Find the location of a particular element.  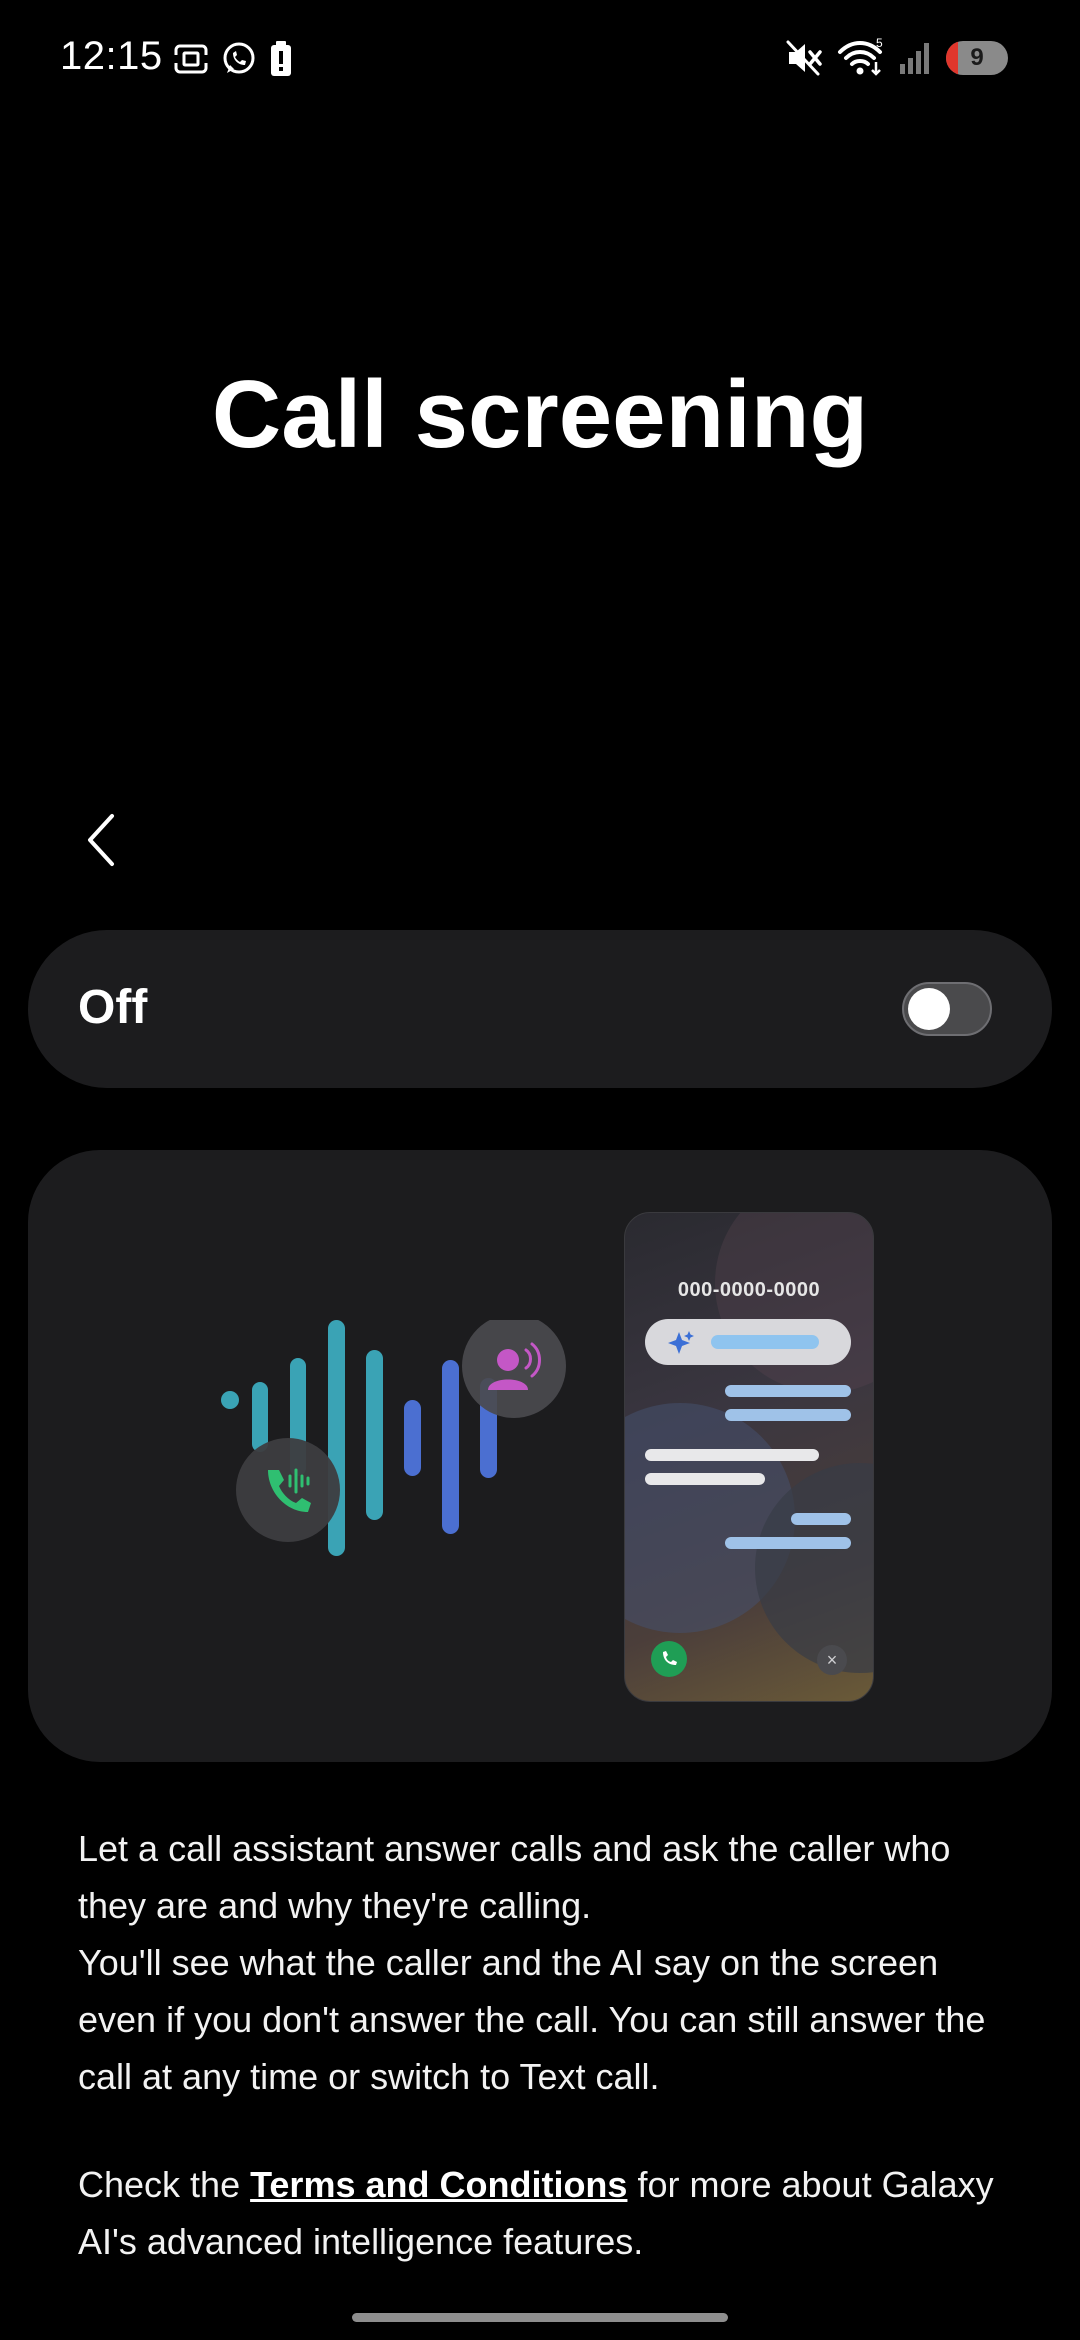

mute-icon is located at coordinates (804, 58).